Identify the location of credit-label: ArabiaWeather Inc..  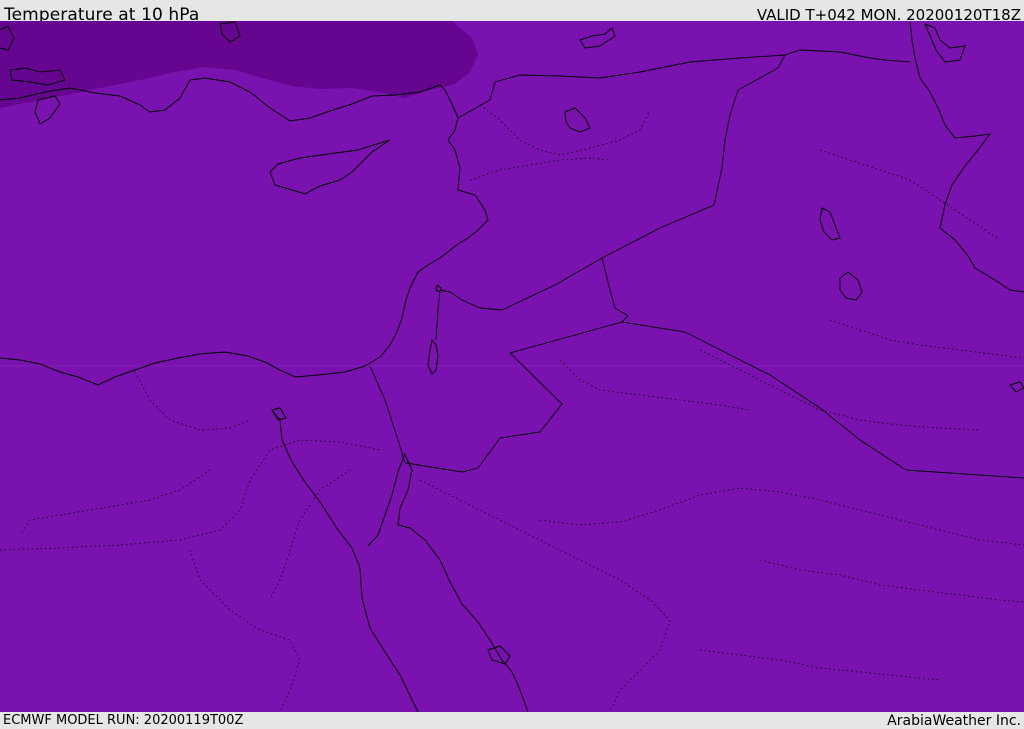
(954, 721).